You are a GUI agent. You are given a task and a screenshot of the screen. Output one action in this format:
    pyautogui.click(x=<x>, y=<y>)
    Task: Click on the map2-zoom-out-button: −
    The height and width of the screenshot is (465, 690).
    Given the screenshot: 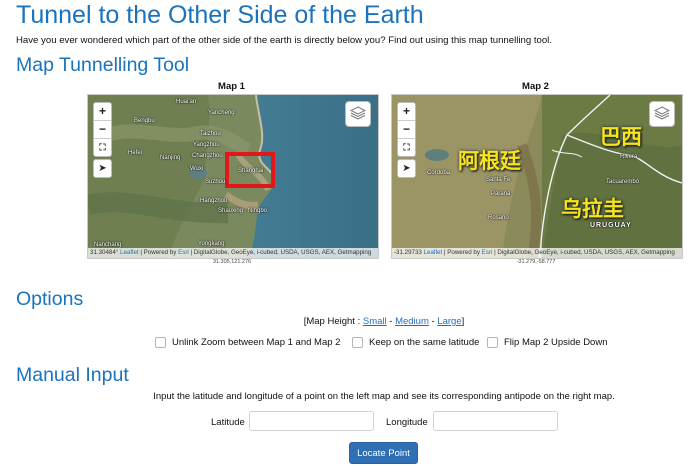 What is the action you would take?
    pyautogui.click(x=406, y=130)
    